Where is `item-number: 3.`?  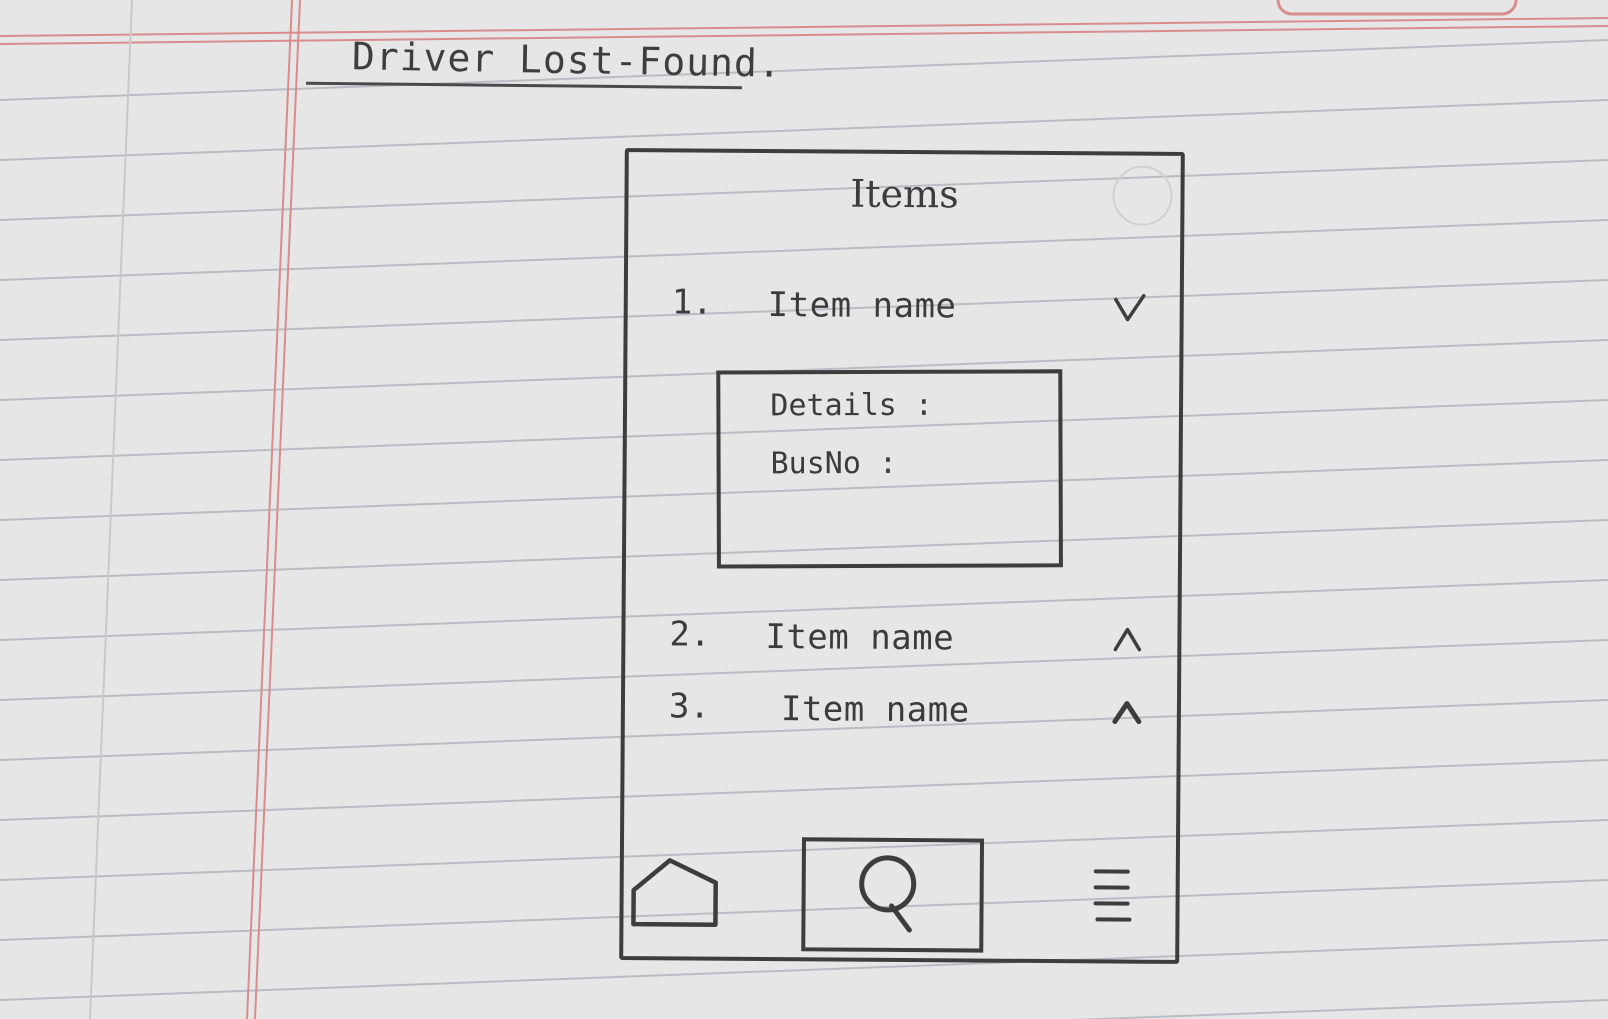
item-number: 3. is located at coordinates (689, 706).